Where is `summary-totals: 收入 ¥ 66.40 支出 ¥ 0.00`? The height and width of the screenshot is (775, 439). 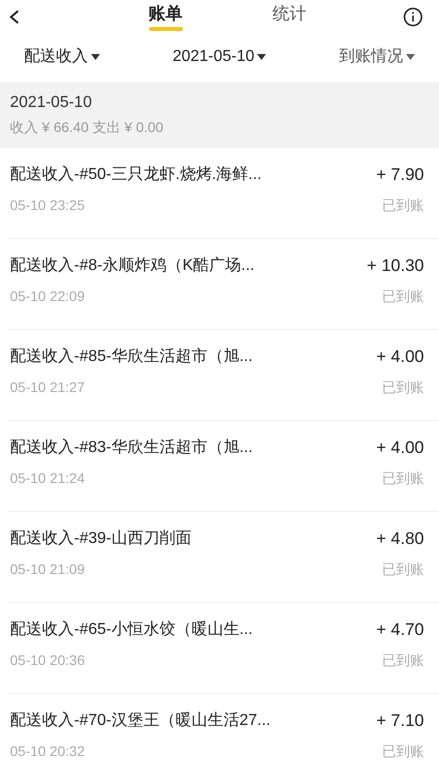 summary-totals: 收入 ¥ 66.40 支出 ¥ 0.00 is located at coordinates (87, 127).